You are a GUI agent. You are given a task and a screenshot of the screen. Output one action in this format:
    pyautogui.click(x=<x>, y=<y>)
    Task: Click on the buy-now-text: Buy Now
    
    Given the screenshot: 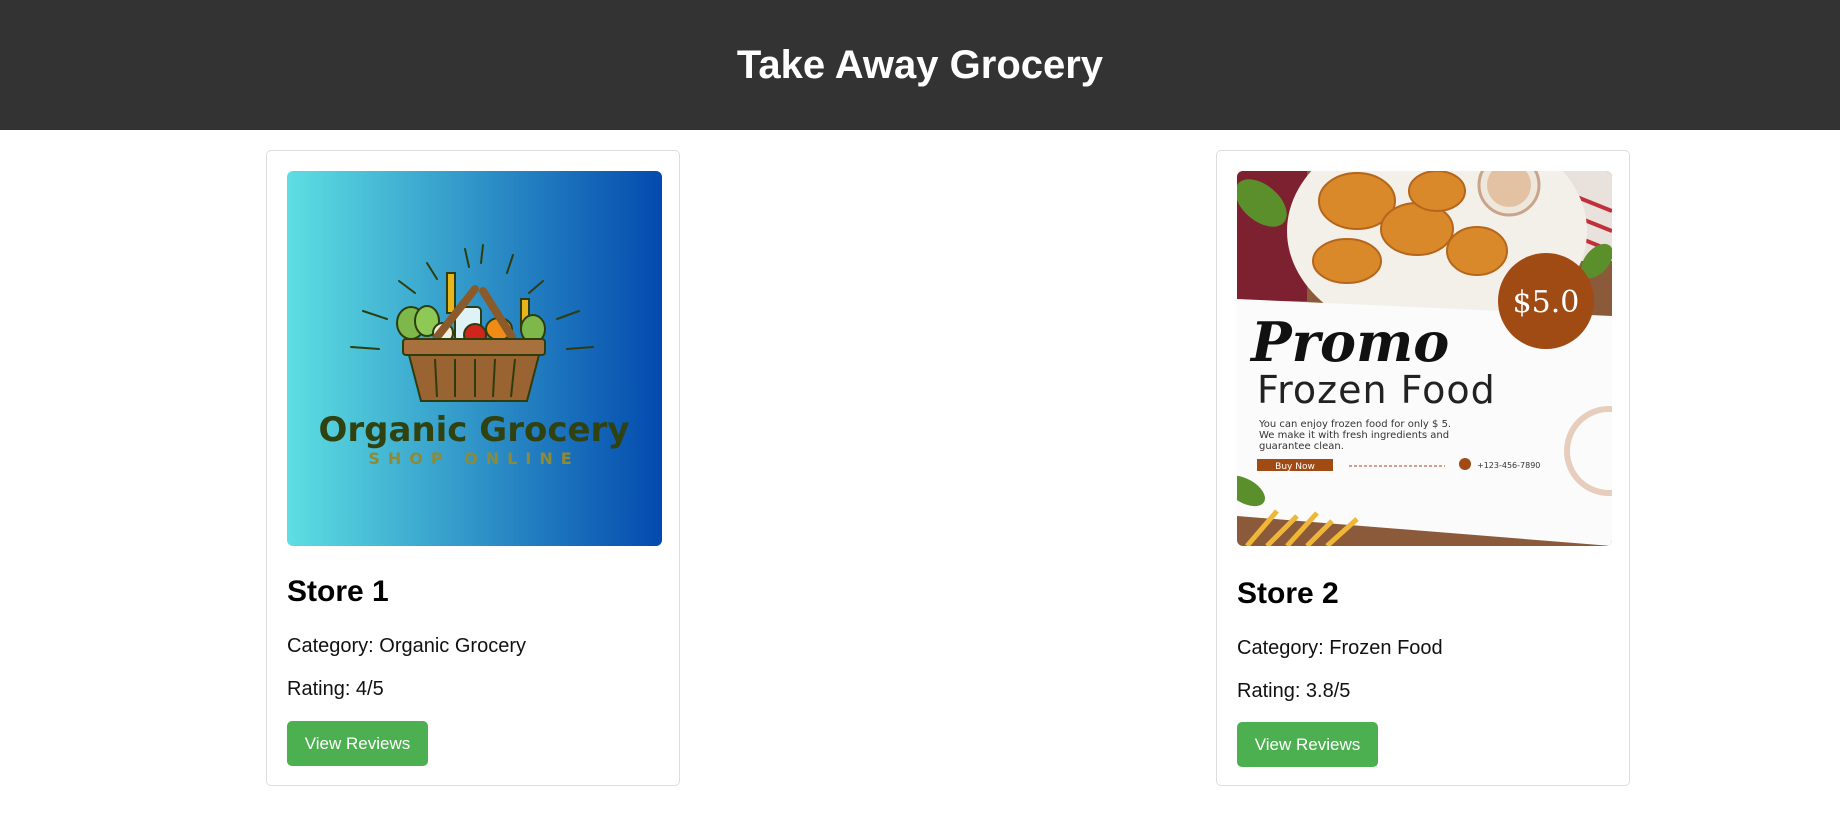 What is the action you would take?
    pyautogui.click(x=1295, y=467)
    